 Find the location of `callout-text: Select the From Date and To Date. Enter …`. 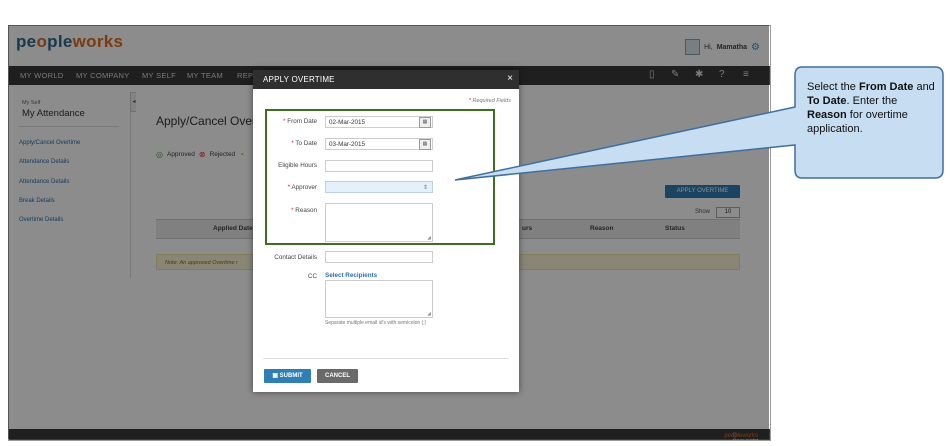

callout-text: Select the From Date and To Date. Enter … is located at coordinates (871, 108).